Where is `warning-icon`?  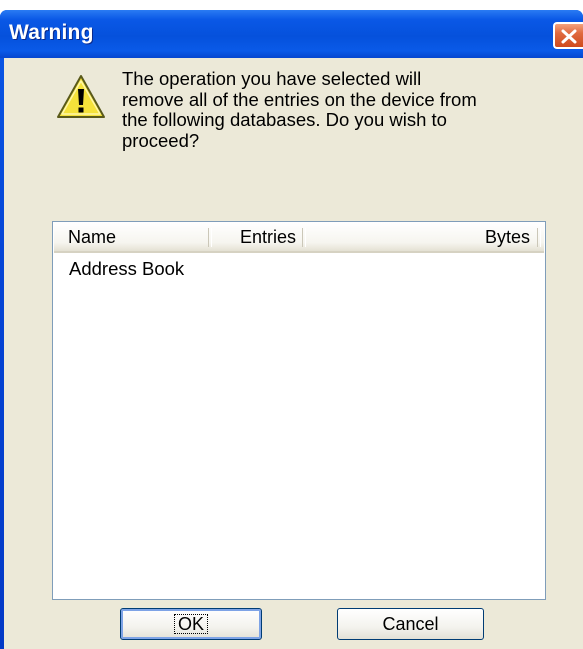 warning-icon is located at coordinates (81, 96).